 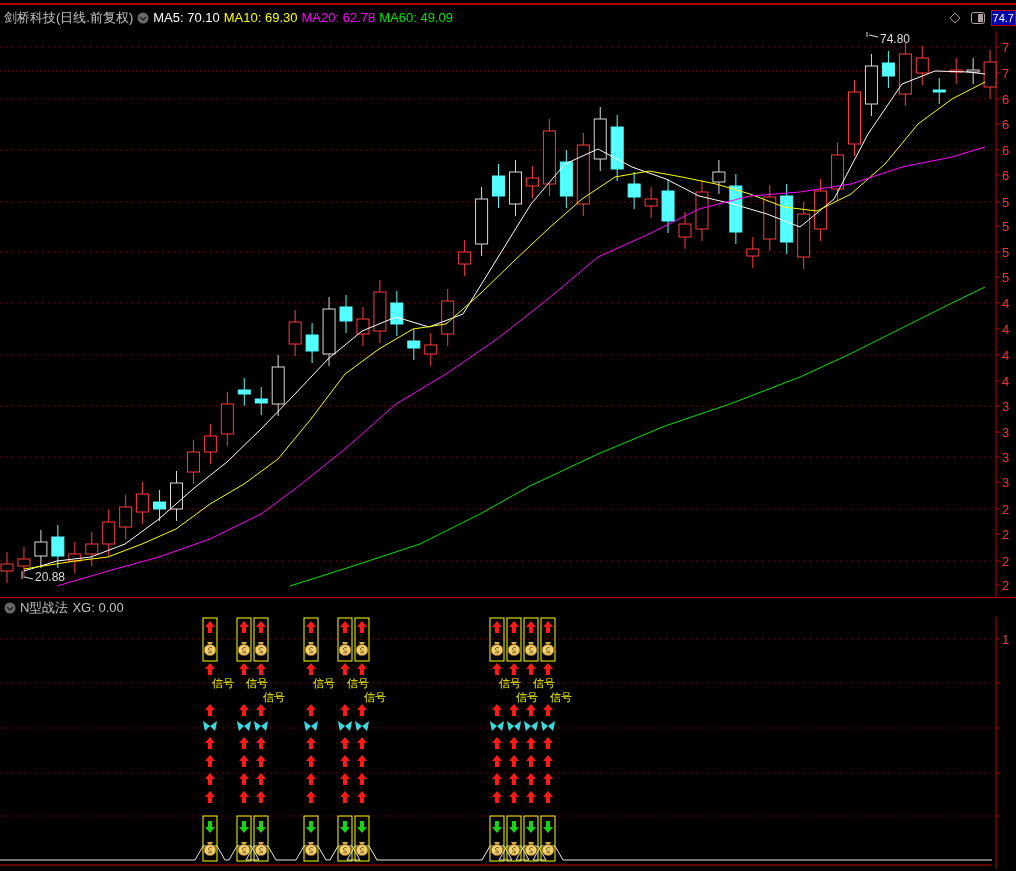 What do you see at coordinates (186, 18) in the screenshot?
I see `ma-value: MA5: 70.10` at bounding box center [186, 18].